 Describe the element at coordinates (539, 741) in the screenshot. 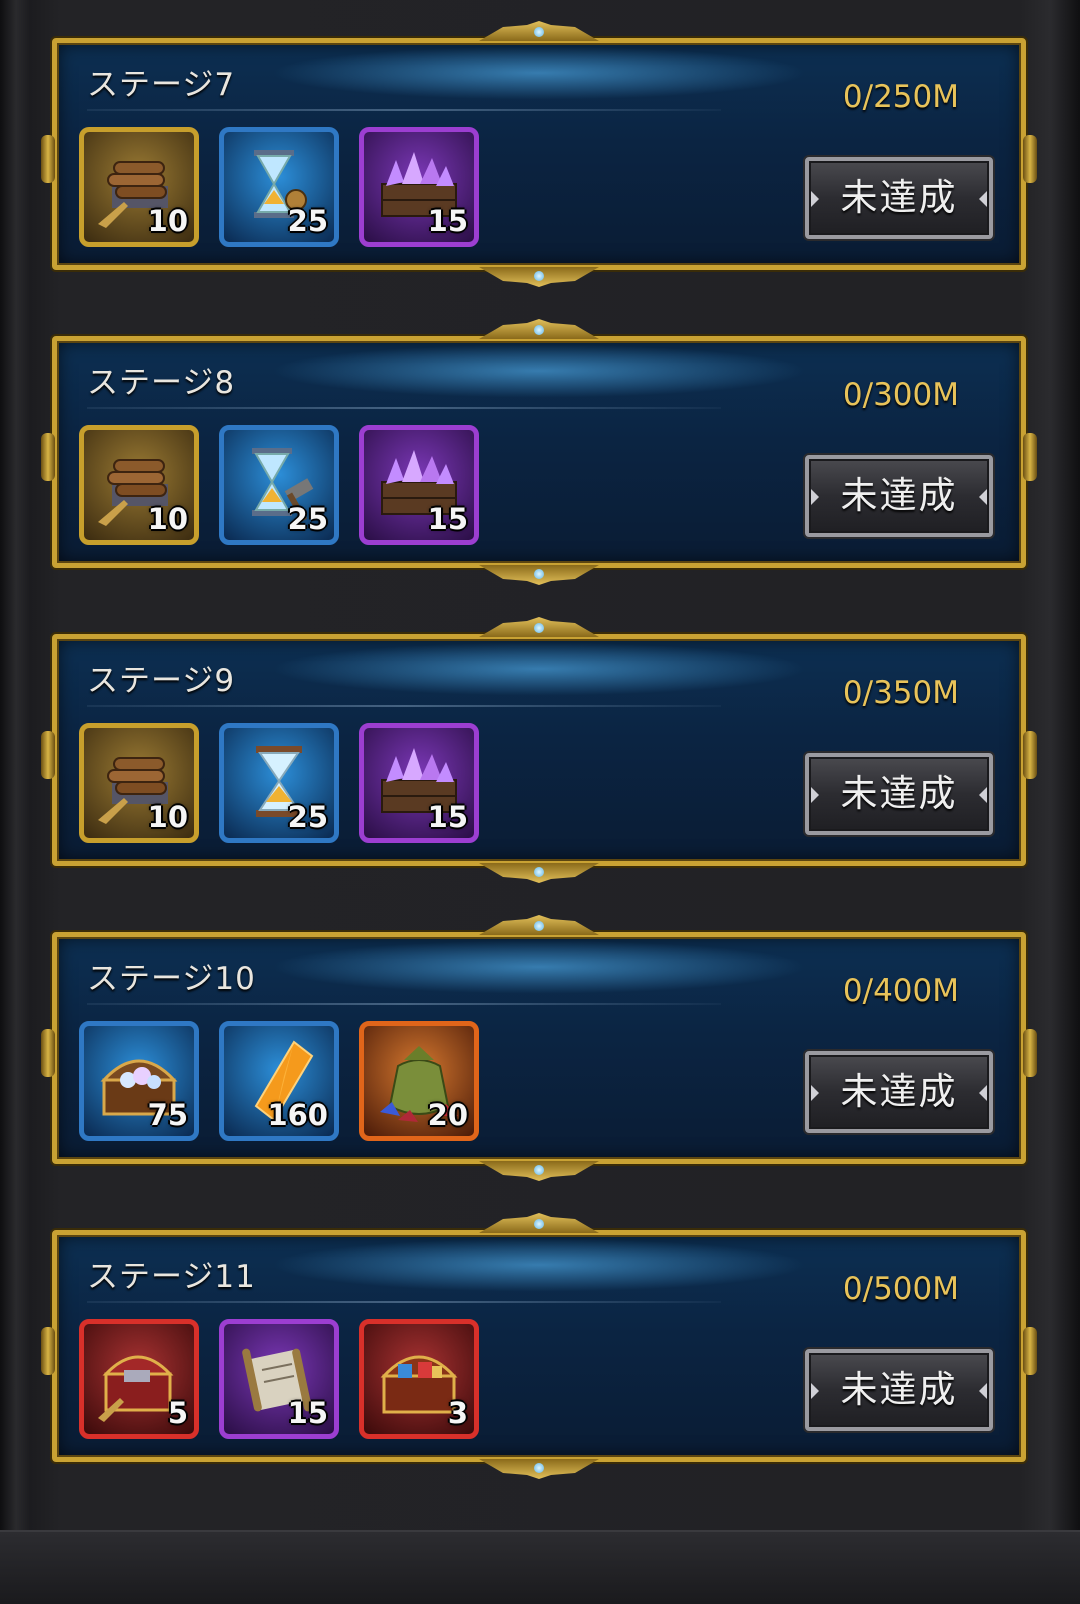

I see `stage-card: ステージ9 0/350M 10 25 15 未達成` at that location.